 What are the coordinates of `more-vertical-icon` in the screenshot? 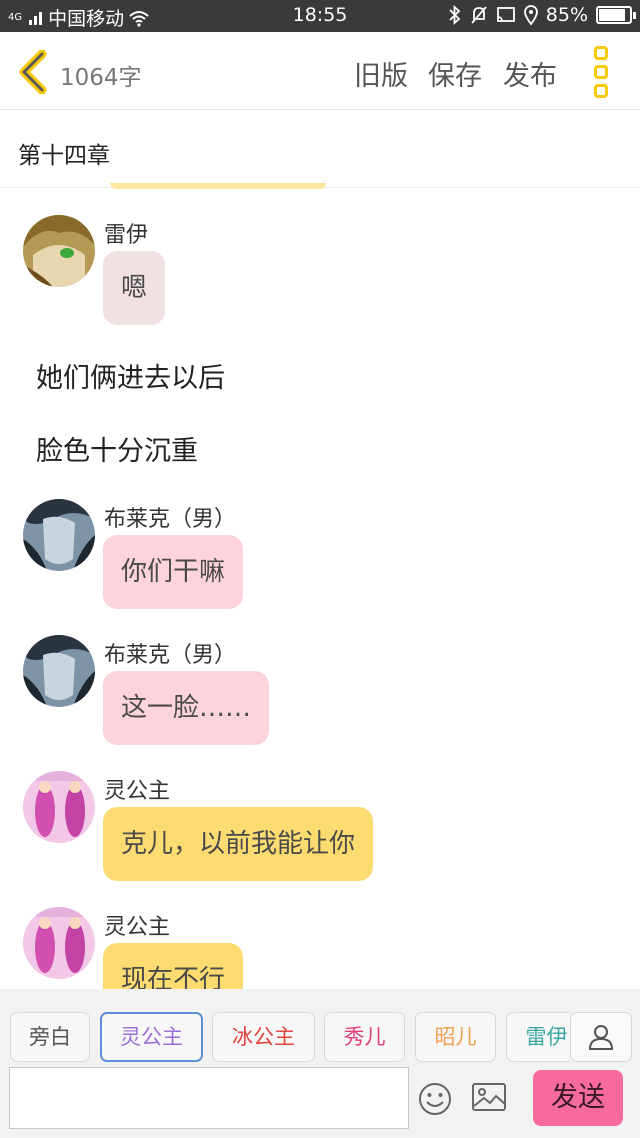 It's located at (604, 72).